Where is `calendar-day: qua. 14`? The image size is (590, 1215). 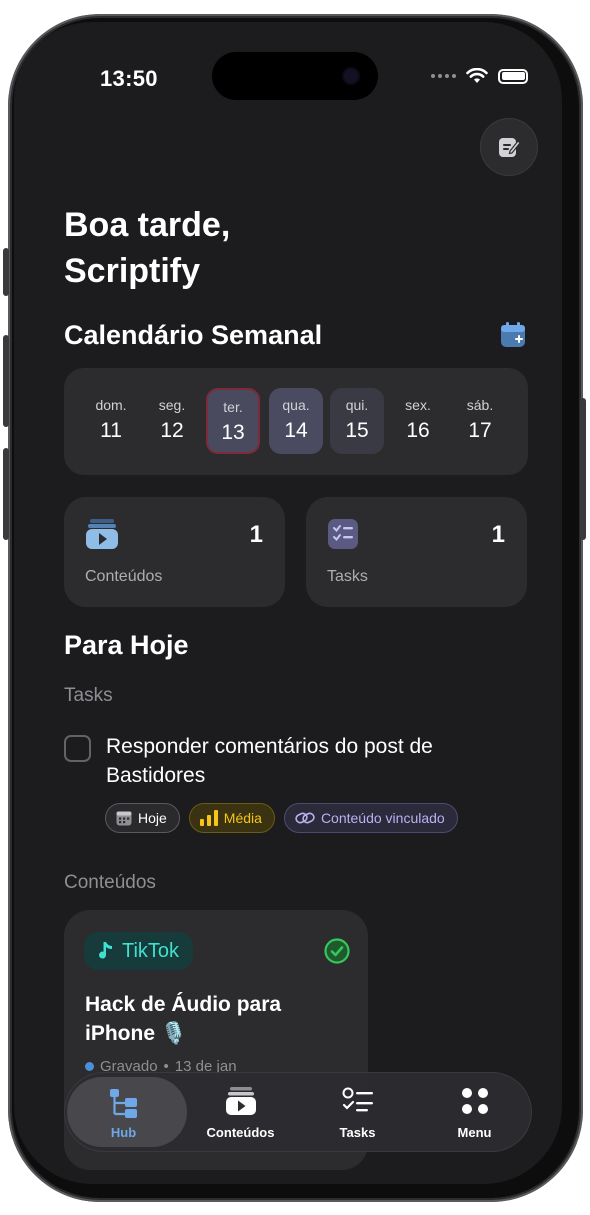
calendar-day: qua. 14 is located at coordinates (296, 421).